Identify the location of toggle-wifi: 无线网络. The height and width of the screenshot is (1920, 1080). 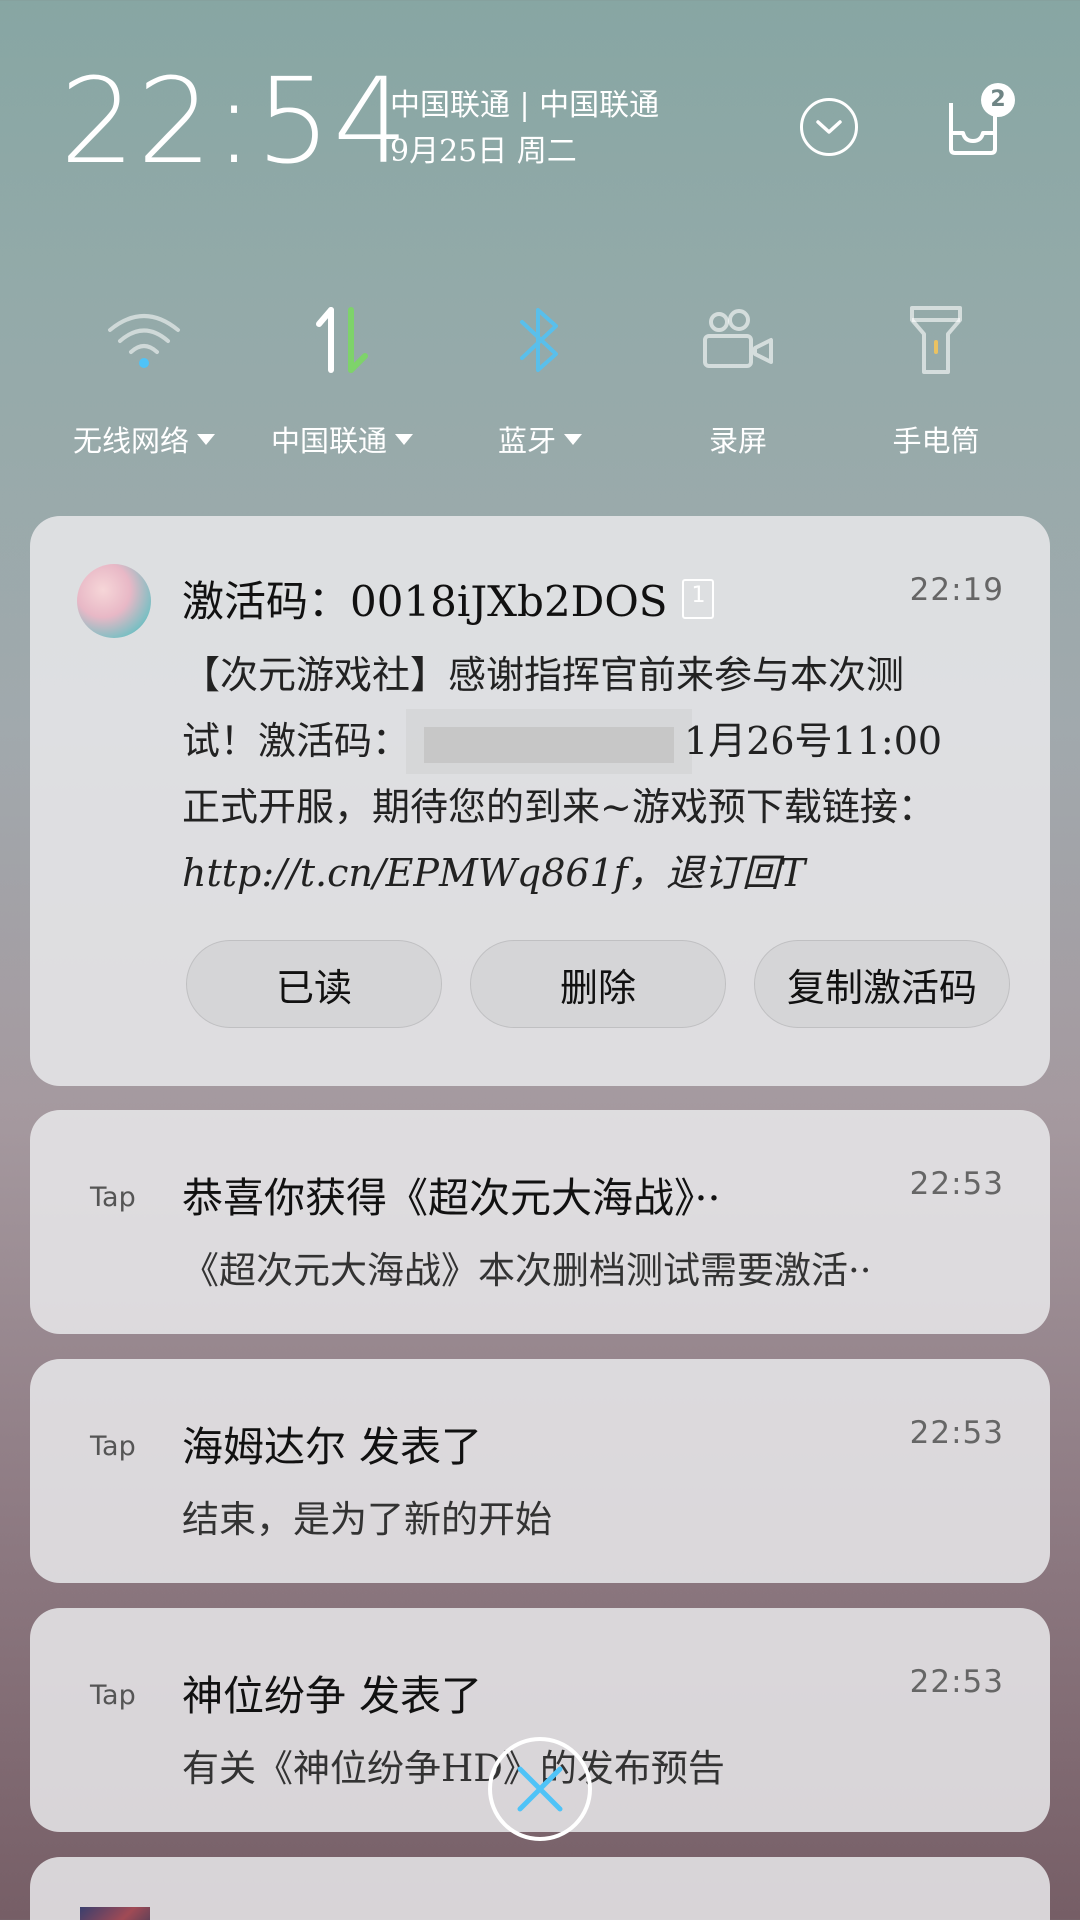
(144, 385).